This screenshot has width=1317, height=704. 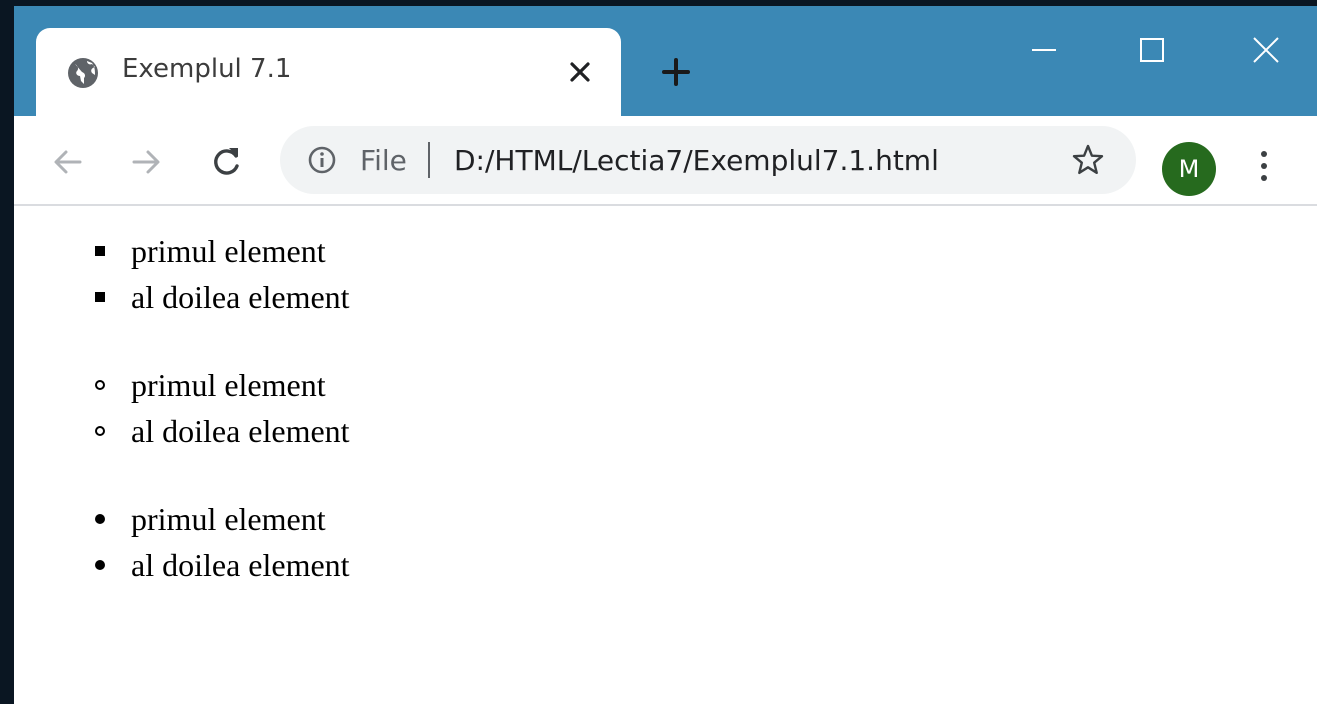 What do you see at coordinates (1044, 50) in the screenshot?
I see `minimize-icon` at bounding box center [1044, 50].